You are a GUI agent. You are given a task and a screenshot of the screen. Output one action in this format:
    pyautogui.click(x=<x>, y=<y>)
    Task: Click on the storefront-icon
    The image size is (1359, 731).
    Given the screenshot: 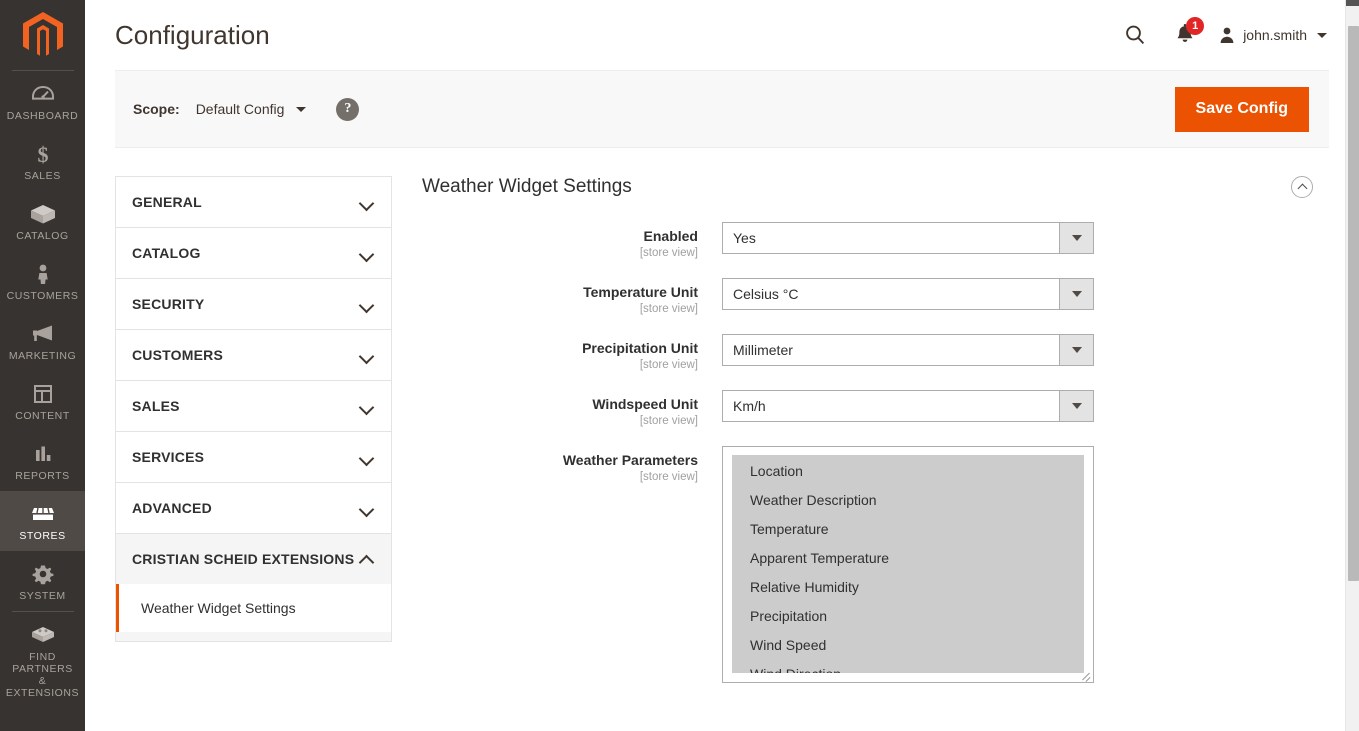 What is the action you would take?
    pyautogui.click(x=42, y=513)
    